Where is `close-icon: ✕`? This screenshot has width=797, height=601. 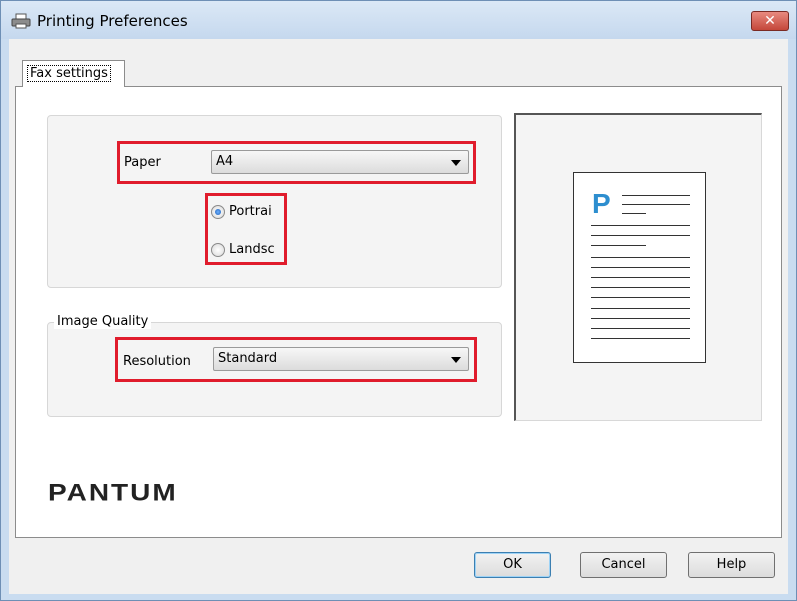 close-icon: ✕ is located at coordinates (770, 21).